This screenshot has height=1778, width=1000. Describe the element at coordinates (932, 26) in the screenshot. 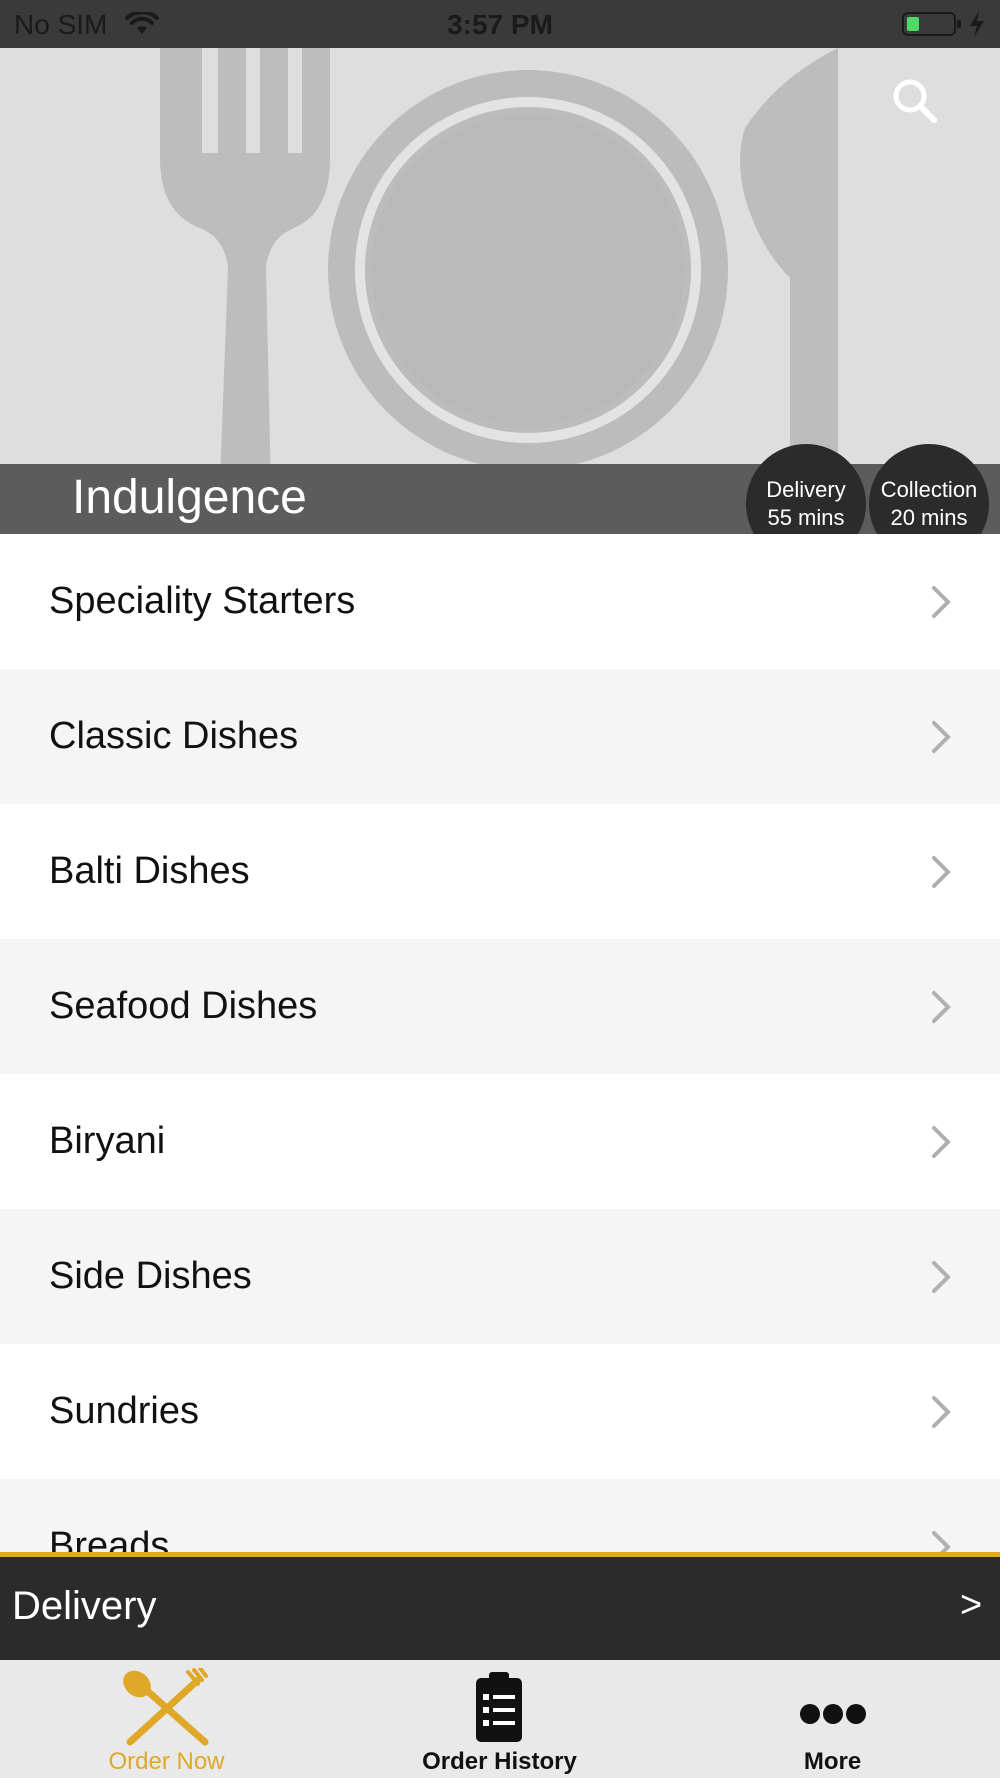

I see `battery-icon` at that location.